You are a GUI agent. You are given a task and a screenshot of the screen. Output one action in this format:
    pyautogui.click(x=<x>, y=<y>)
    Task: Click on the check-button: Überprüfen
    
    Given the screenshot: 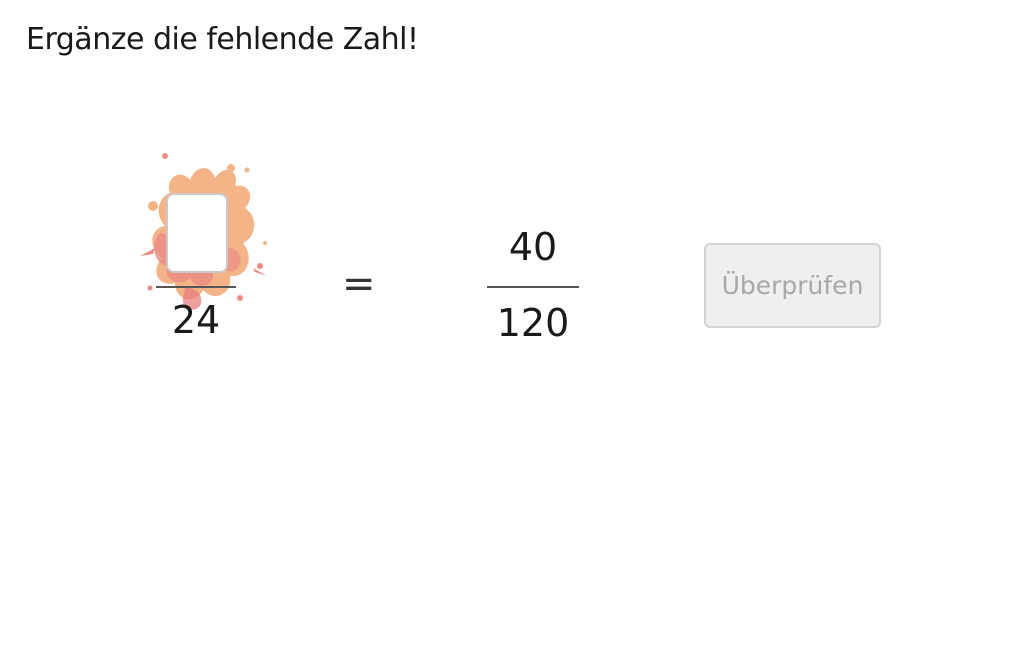 What is the action you would take?
    pyautogui.click(x=792, y=285)
    